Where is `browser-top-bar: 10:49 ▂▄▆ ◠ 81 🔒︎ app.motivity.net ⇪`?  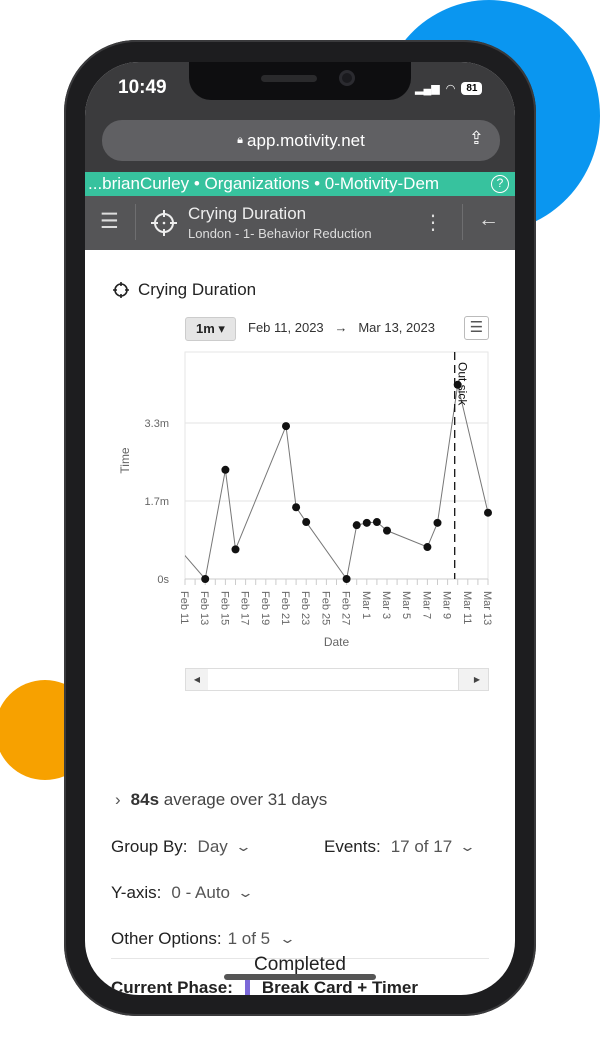
browser-top-bar: 10:49 ▂▄▆ ◠ 81 🔒︎ app.motivity.net ⇪ is located at coordinates (300, 117).